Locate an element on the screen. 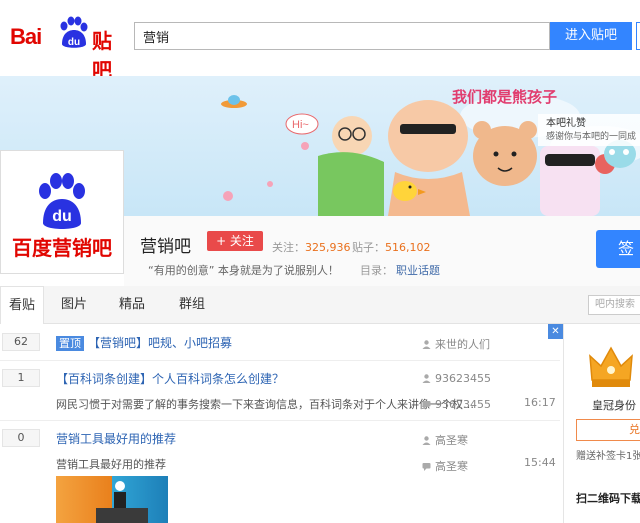  posts-stat: 贴子：516,102 is located at coordinates (391, 247).